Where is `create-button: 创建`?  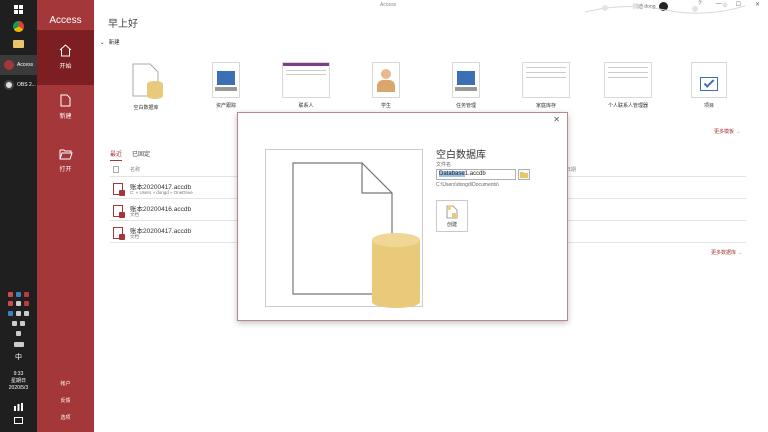
create-button: 创建 is located at coordinates (452, 216).